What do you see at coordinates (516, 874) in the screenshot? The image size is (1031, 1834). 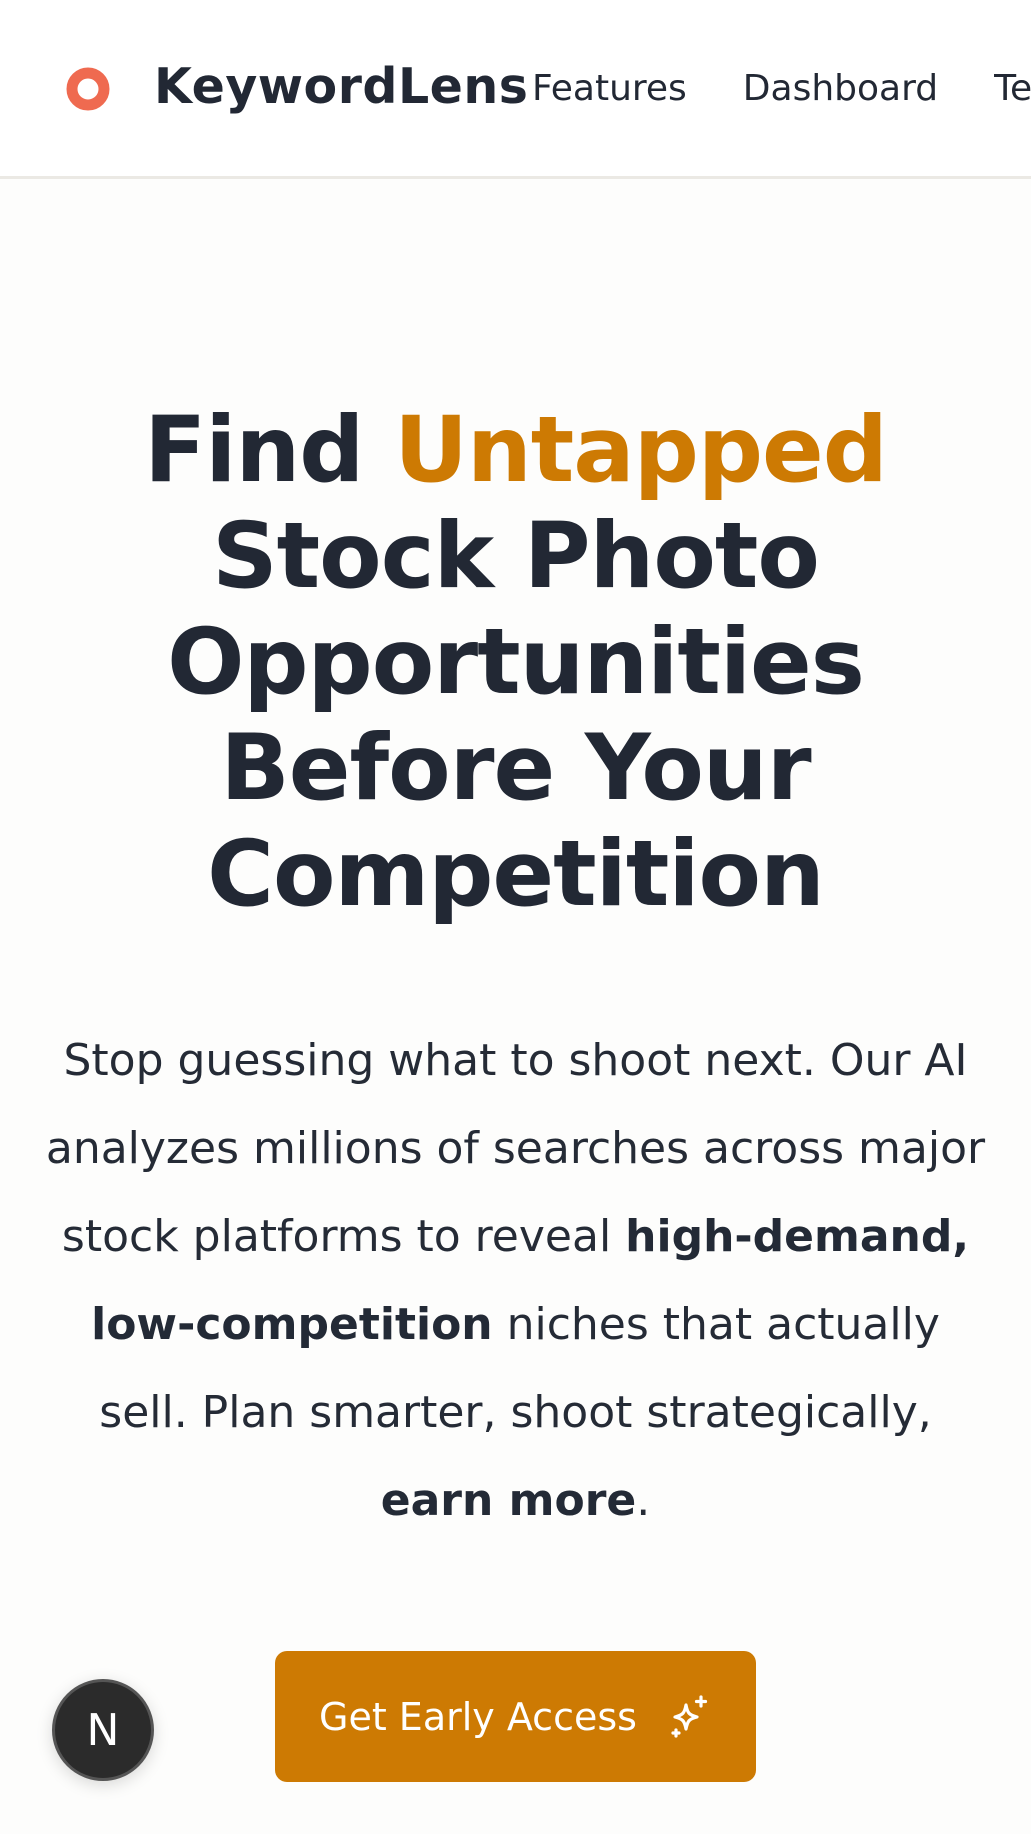 I see `hero-title-line-5: Competition` at bounding box center [516, 874].